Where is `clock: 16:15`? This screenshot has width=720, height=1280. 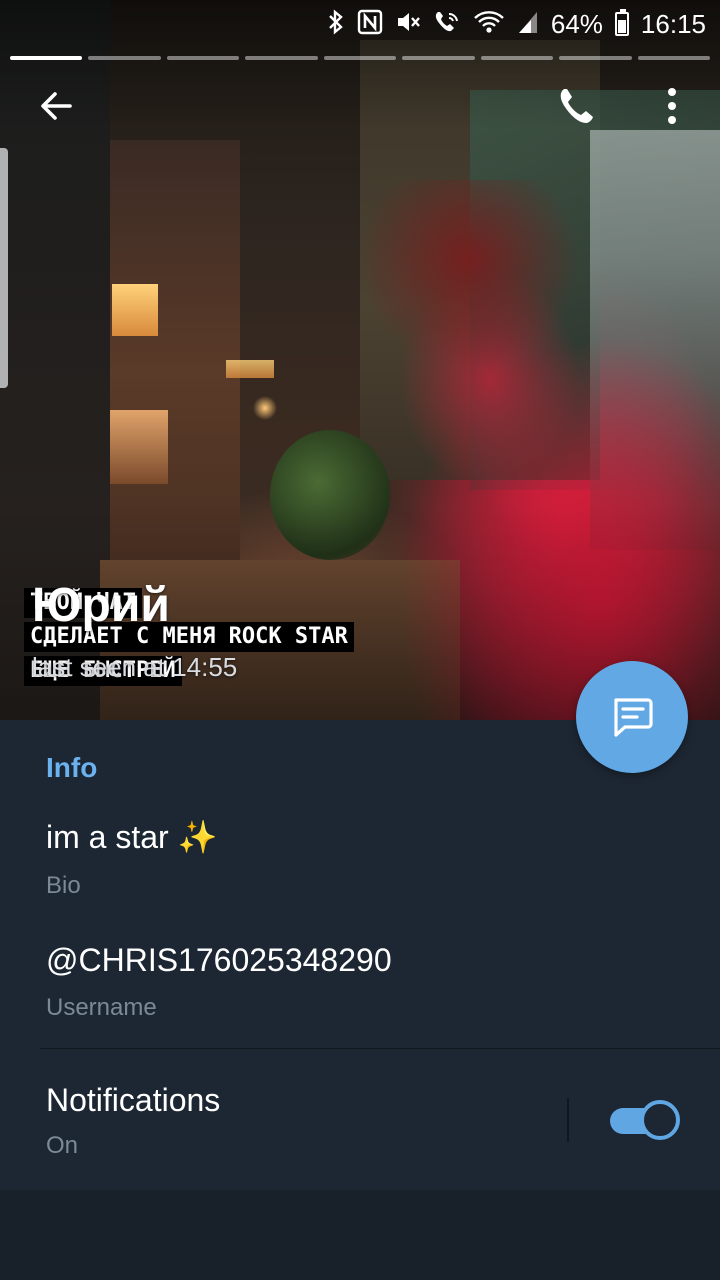
clock: 16:15 is located at coordinates (673, 23).